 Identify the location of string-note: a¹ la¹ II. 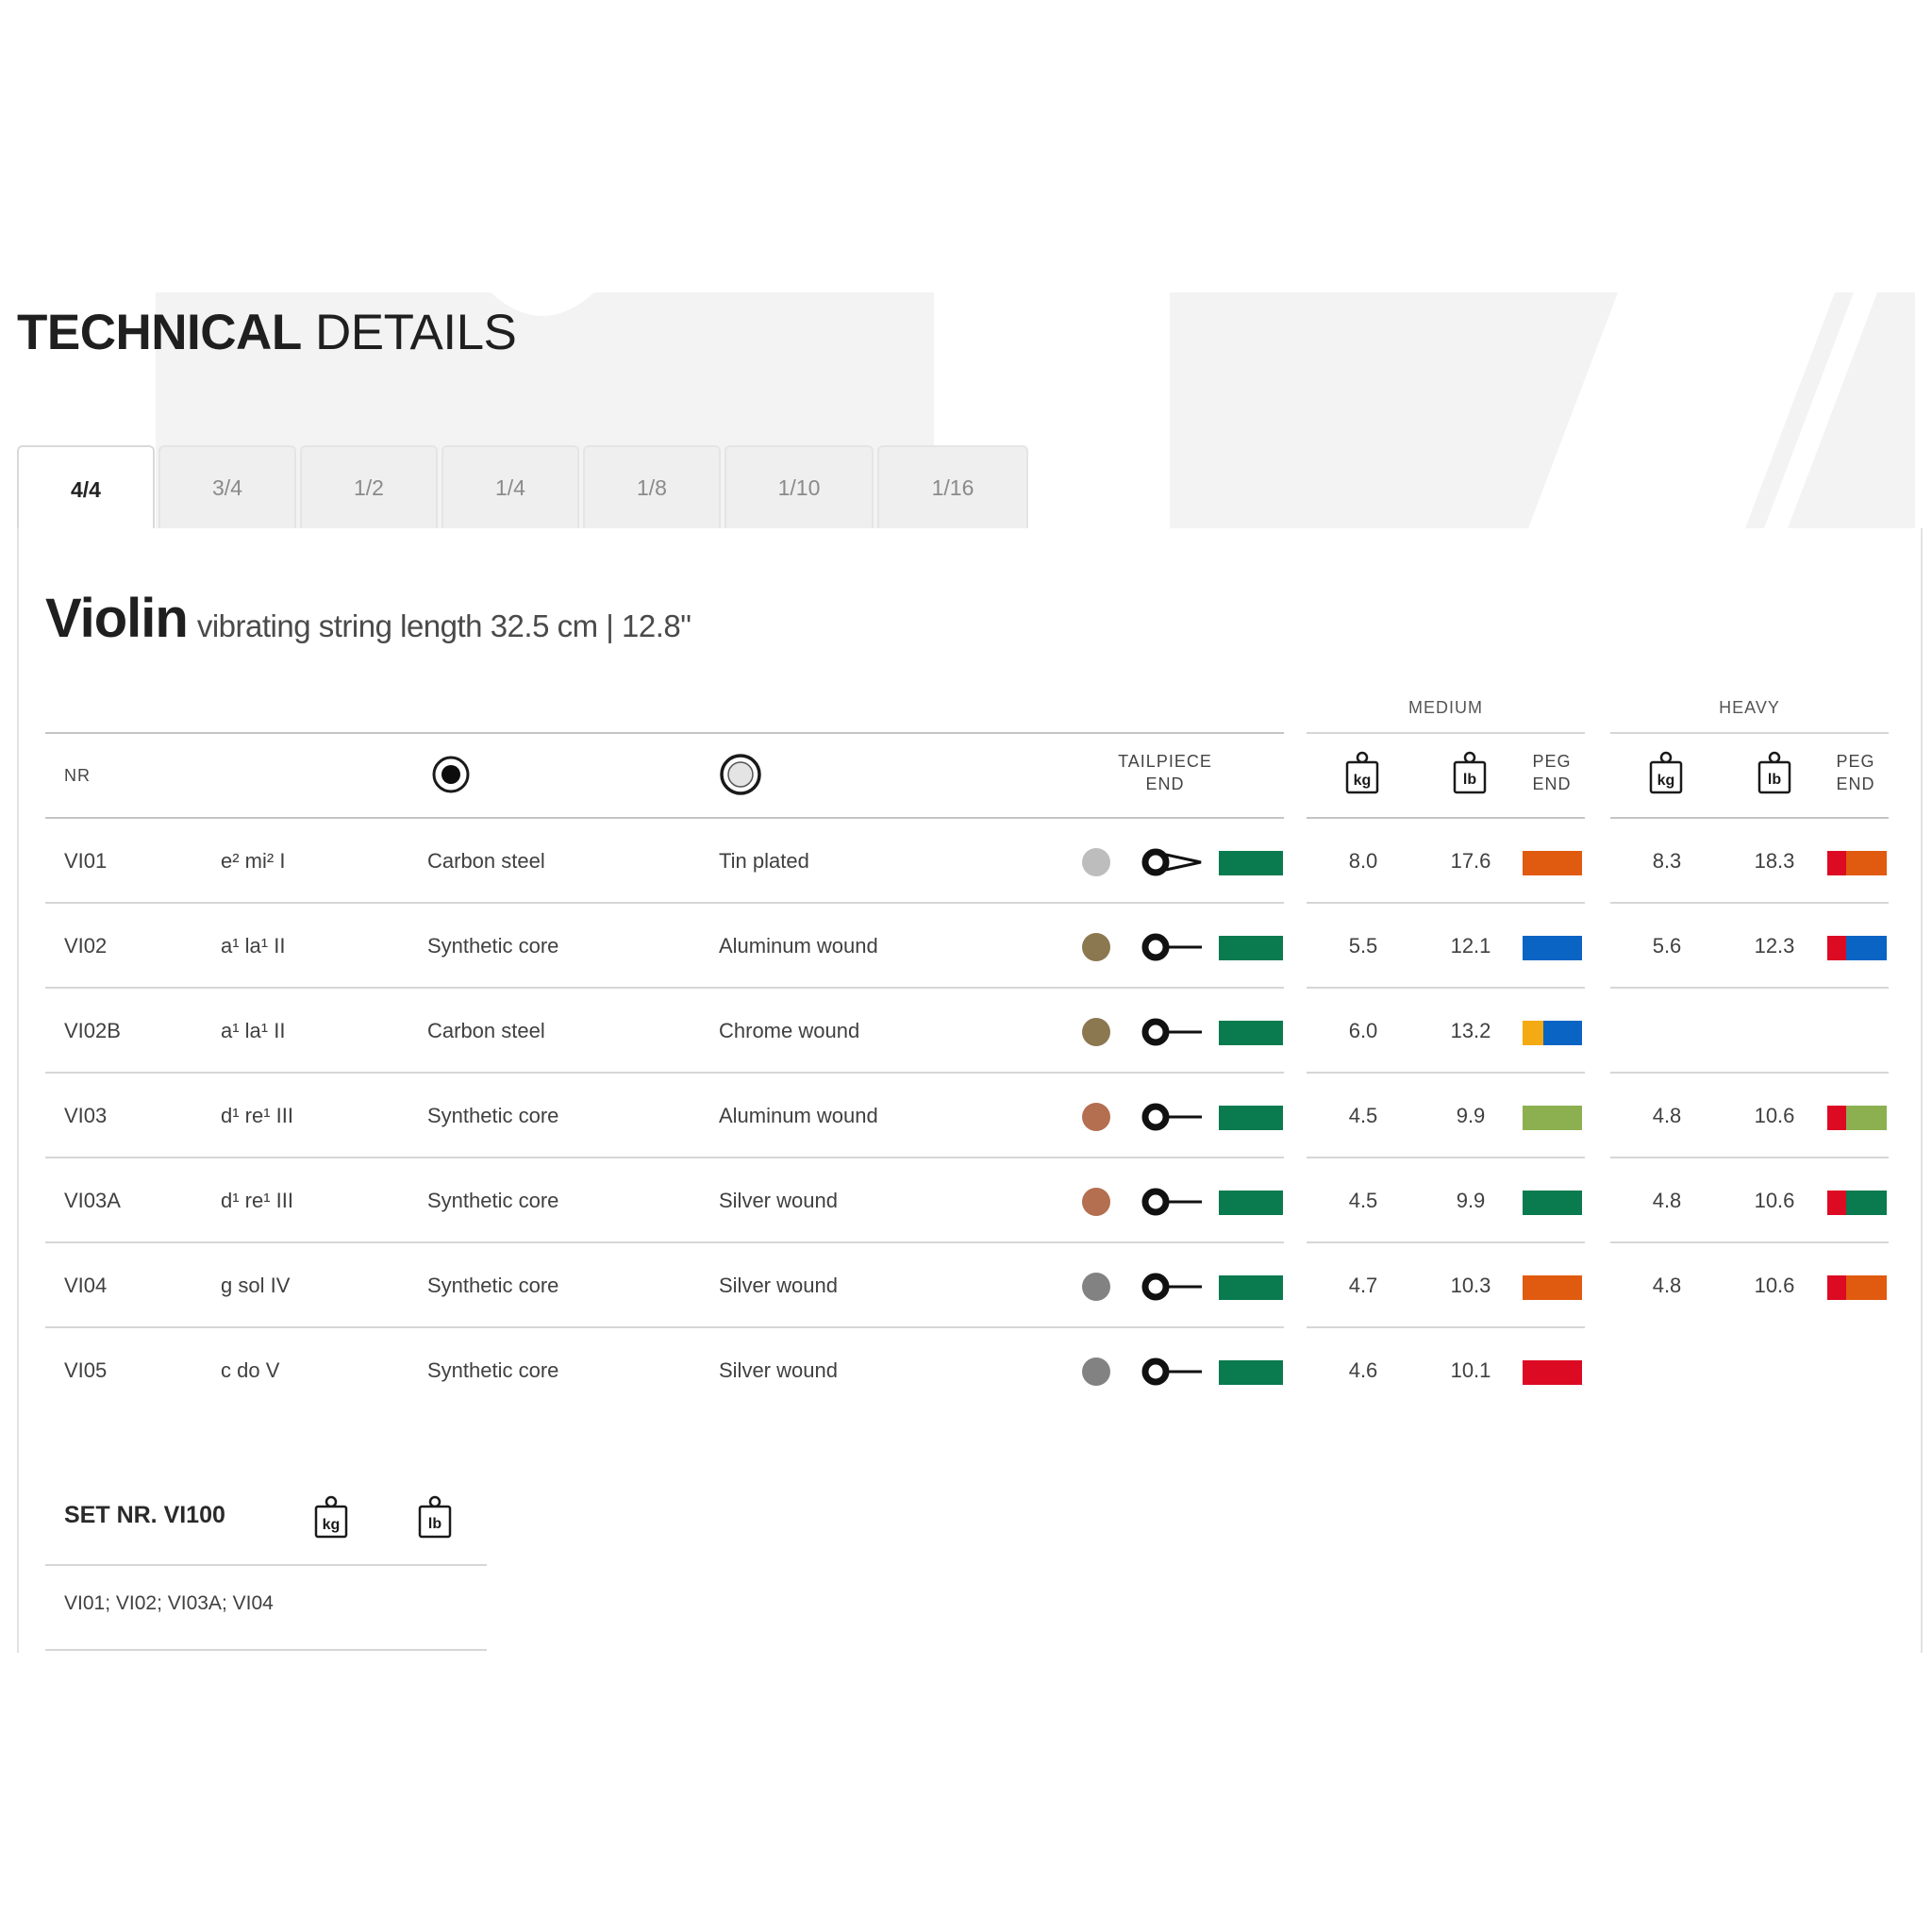
(254, 946).